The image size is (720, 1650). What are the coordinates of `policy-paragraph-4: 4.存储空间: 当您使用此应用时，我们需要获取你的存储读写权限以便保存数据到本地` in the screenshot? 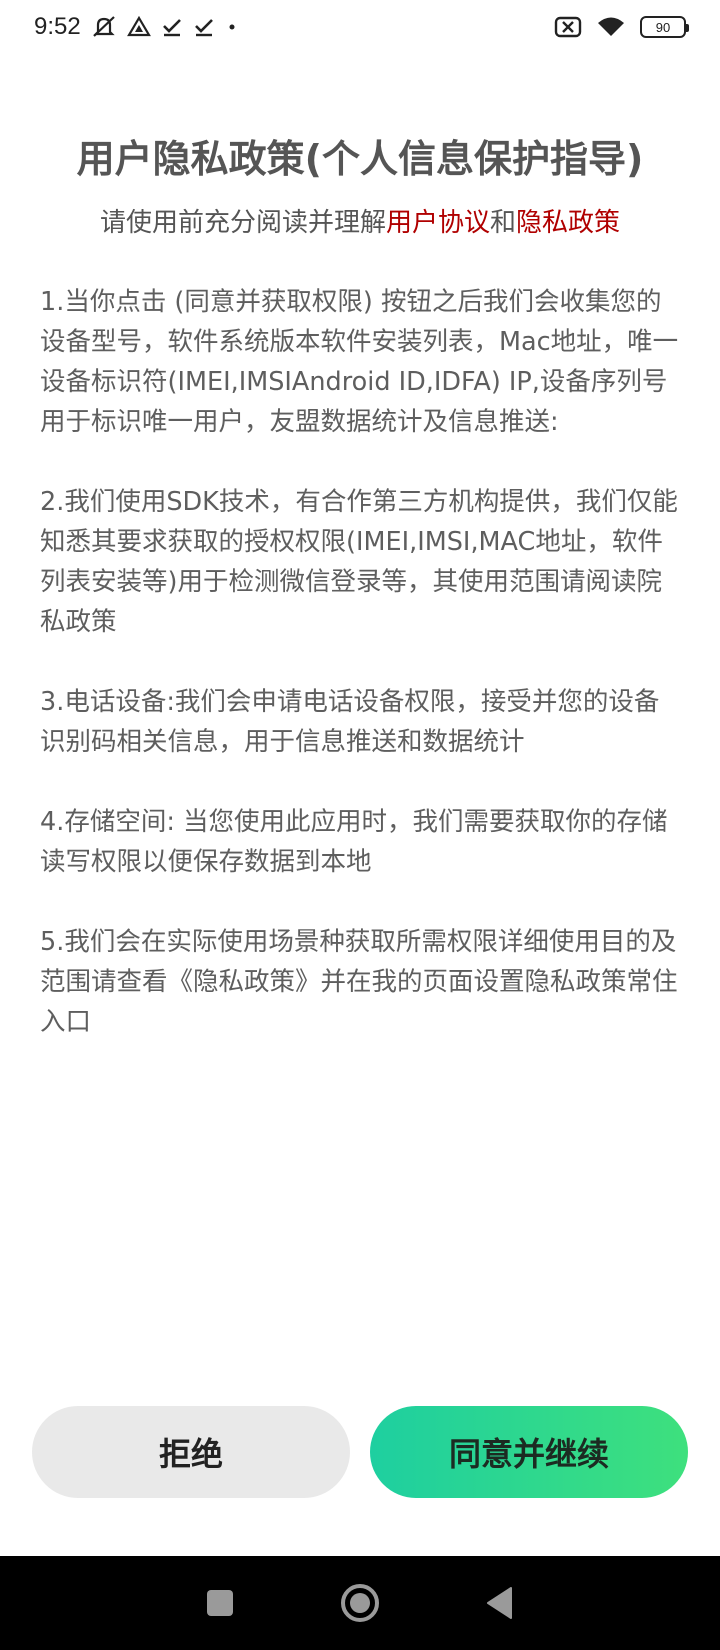 It's located at (354, 842).